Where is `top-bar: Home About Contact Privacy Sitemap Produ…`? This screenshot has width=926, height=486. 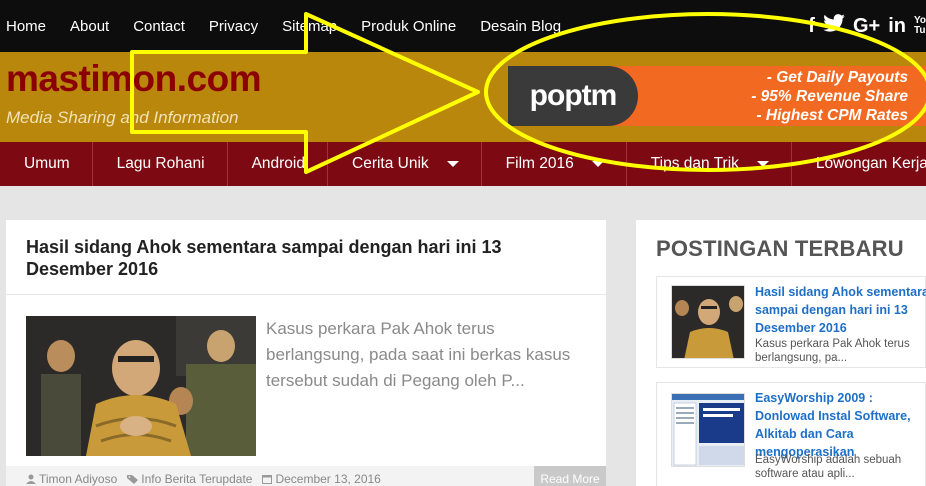 top-bar: Home About Contact Privacy Sitemap Produ… is located at coordinates (463, 26).